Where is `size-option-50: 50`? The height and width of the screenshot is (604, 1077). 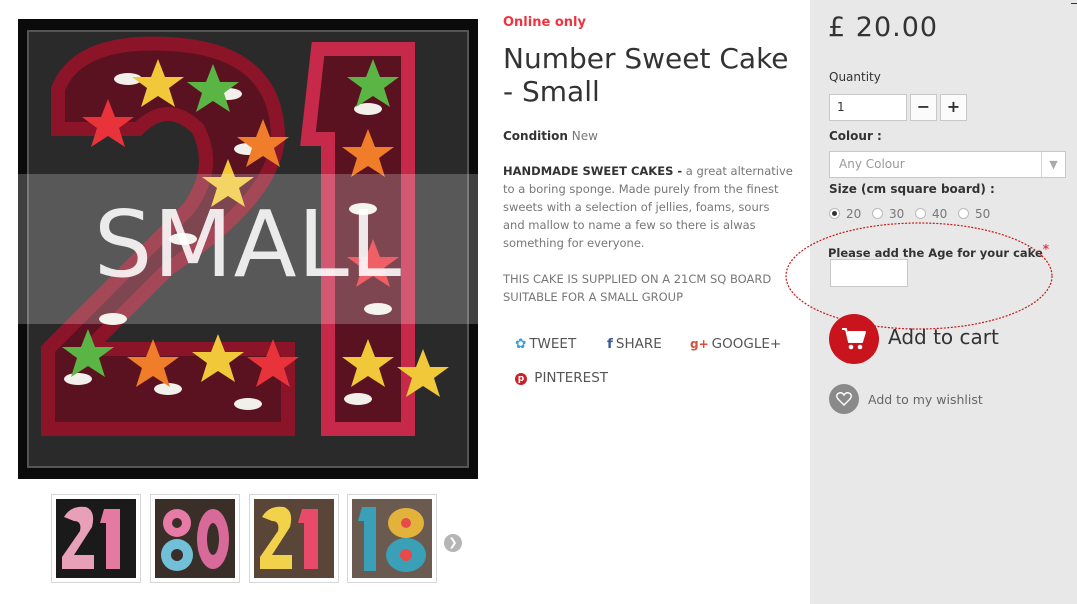 size-option-50: 50 is located at coordinates (974, 214).